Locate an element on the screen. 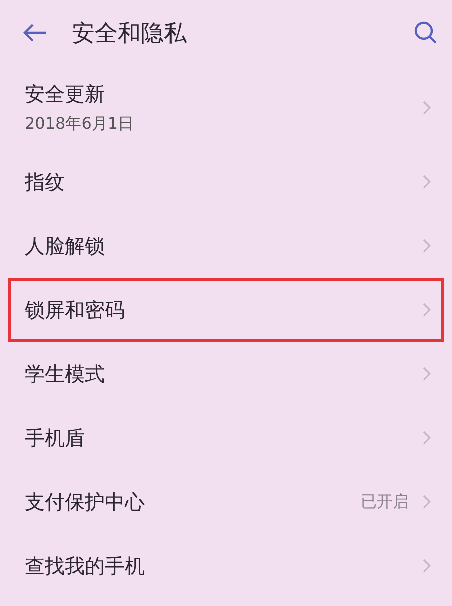 The height and width of the screenshot is (606, 452). setting-label: 查找我的手机 is located at coordinates (85, 566).